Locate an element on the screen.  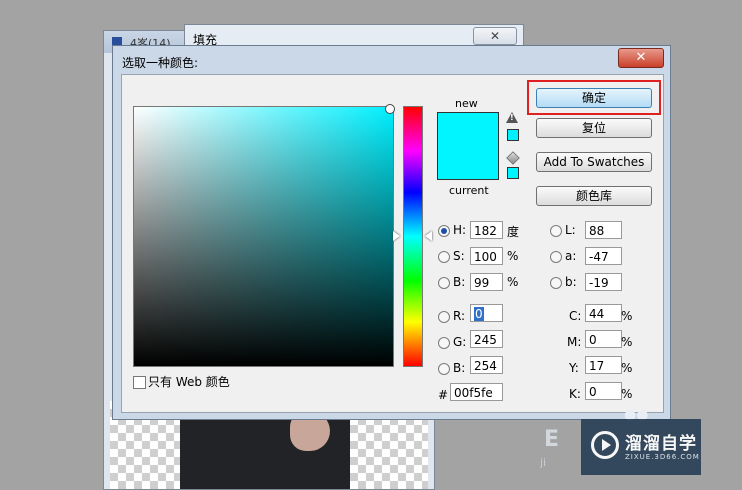
web-safe-cube-icon is located at coordinates (513, 158).